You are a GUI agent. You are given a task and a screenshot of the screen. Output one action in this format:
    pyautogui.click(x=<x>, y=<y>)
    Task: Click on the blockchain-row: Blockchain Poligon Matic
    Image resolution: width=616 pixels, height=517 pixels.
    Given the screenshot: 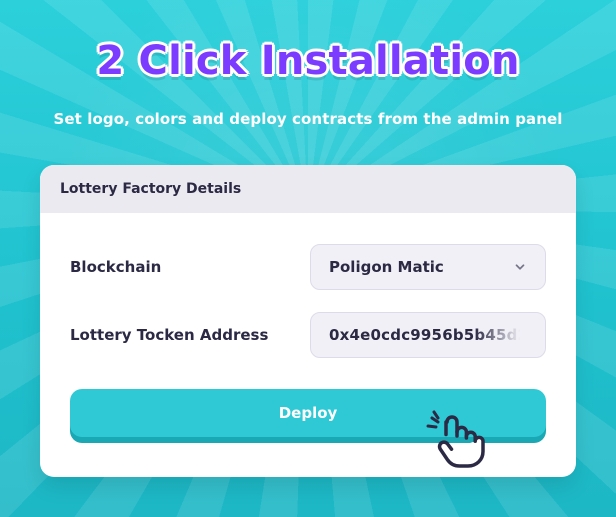 What is the action you would take?
    pyautogui.click(x=308, y=267)
    